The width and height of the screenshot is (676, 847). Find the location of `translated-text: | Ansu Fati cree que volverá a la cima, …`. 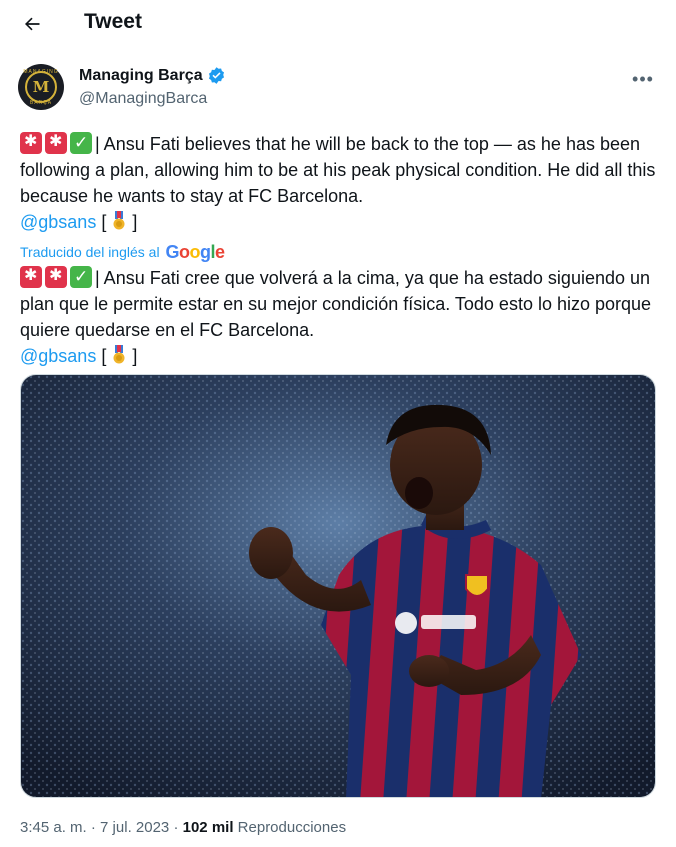

translated-text: | Ansu Fati cree que volverá a la cima, … is located at coordinates (336, 304).